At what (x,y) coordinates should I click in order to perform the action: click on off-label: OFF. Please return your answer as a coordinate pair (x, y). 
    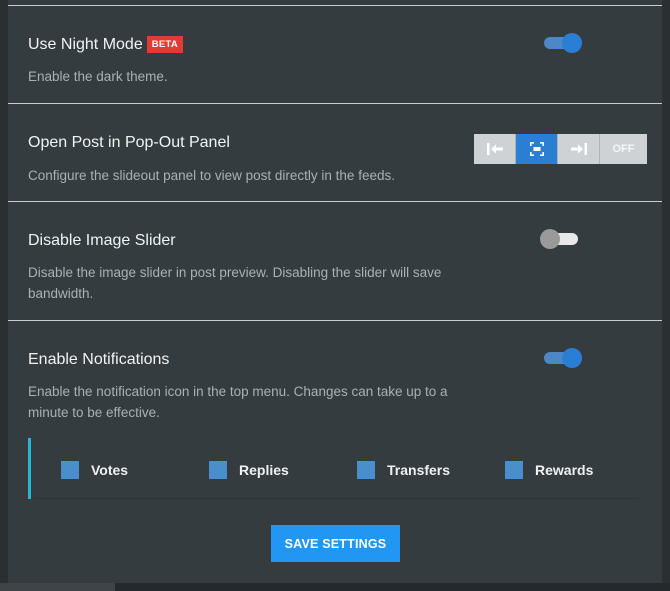
    Looking at the image, I should click on (623, 149).